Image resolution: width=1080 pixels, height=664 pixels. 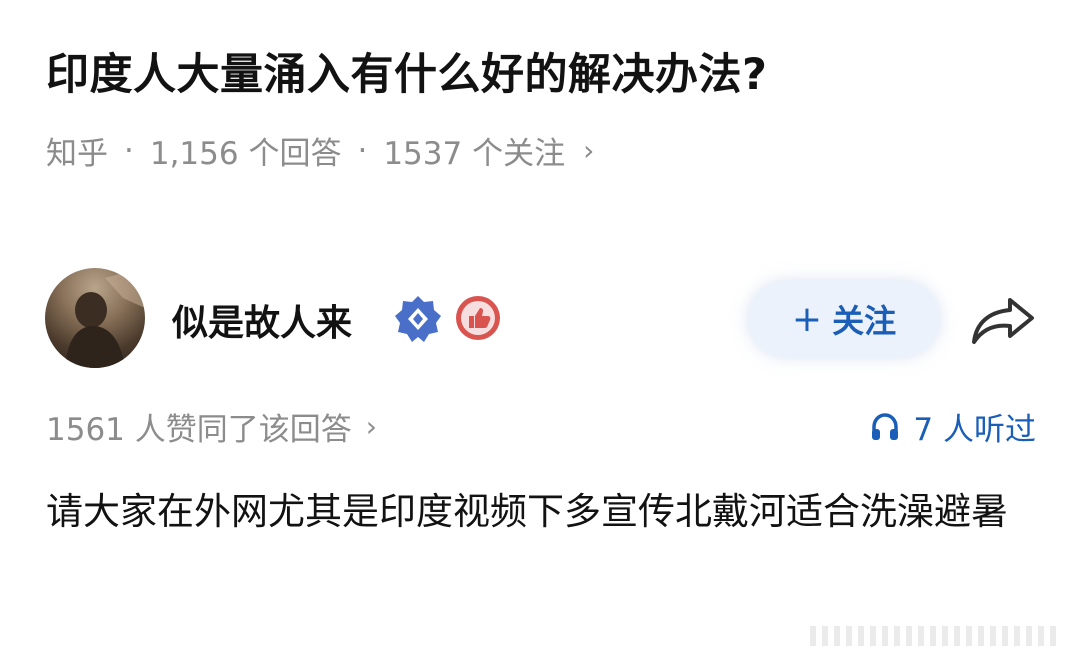 I want to click on author-name: 似是故人来, so click(x=262, y=320).